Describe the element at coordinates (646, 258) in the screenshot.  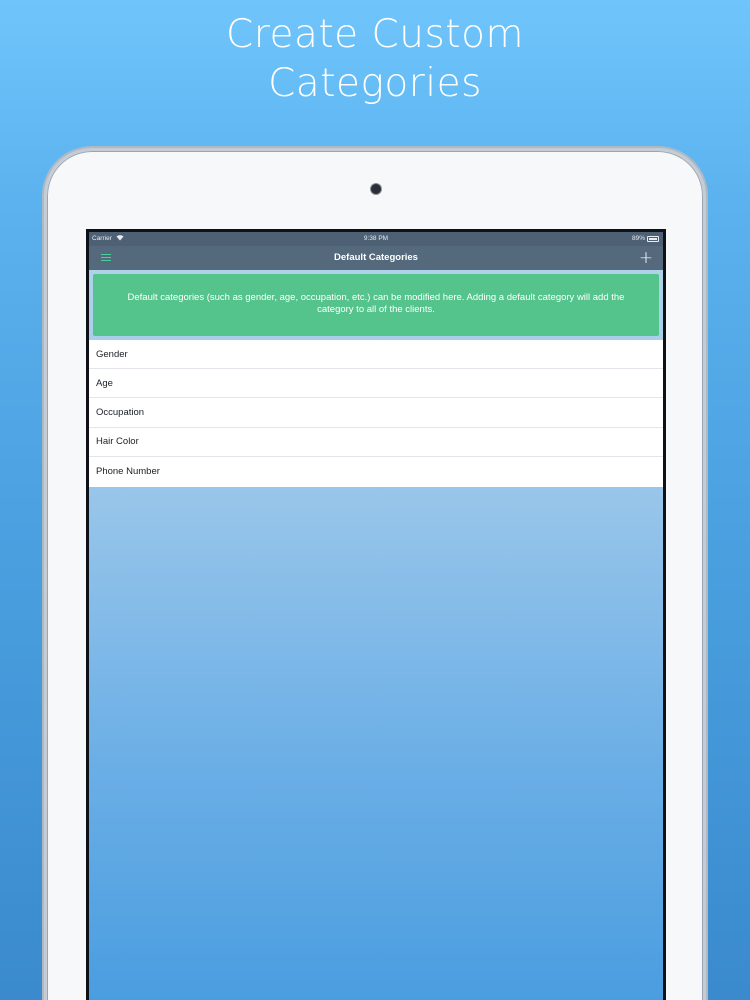
I see `add-category-button: +` at that location.